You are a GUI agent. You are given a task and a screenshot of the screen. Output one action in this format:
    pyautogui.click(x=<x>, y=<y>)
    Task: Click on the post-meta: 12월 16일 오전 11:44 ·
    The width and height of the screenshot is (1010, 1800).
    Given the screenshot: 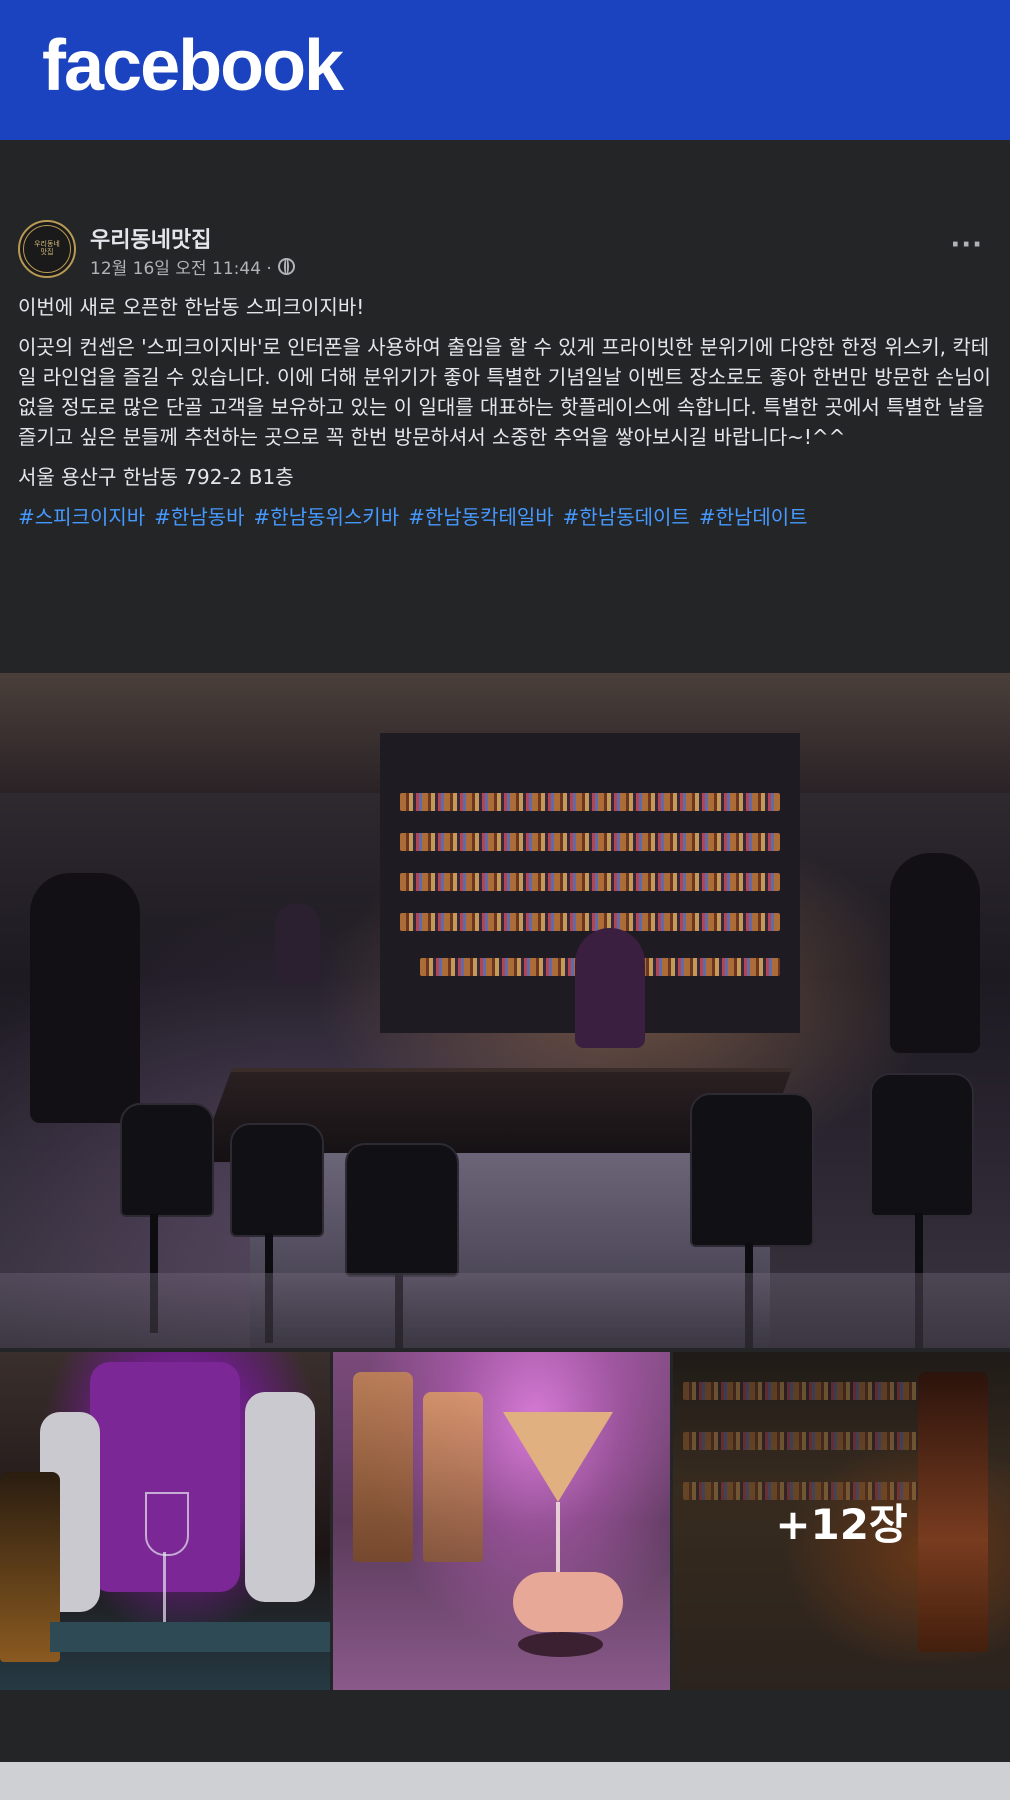 What is the action you would take?
    pyautogui.click(x=192, y=266)
    